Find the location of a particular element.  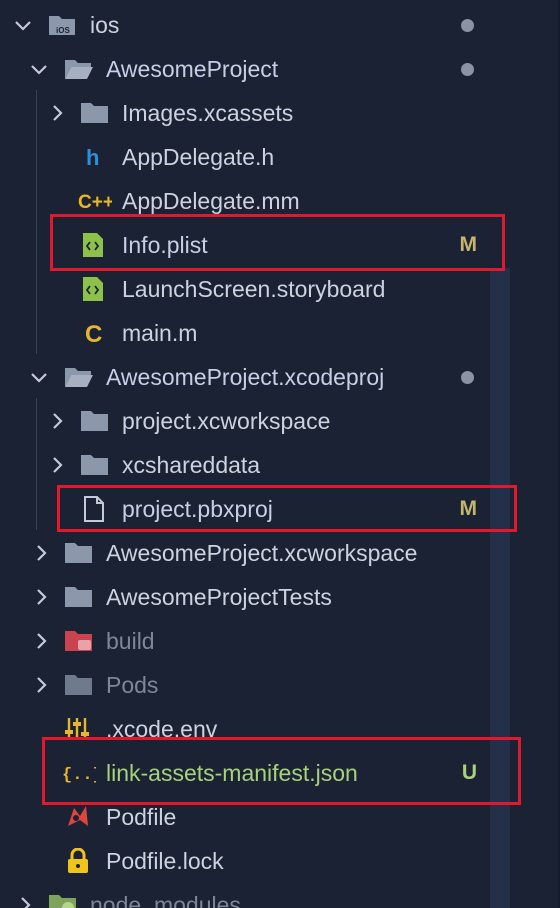

tree-item-appdelegate-h: h AppDelegate.h is located at coordinates (280, 157).